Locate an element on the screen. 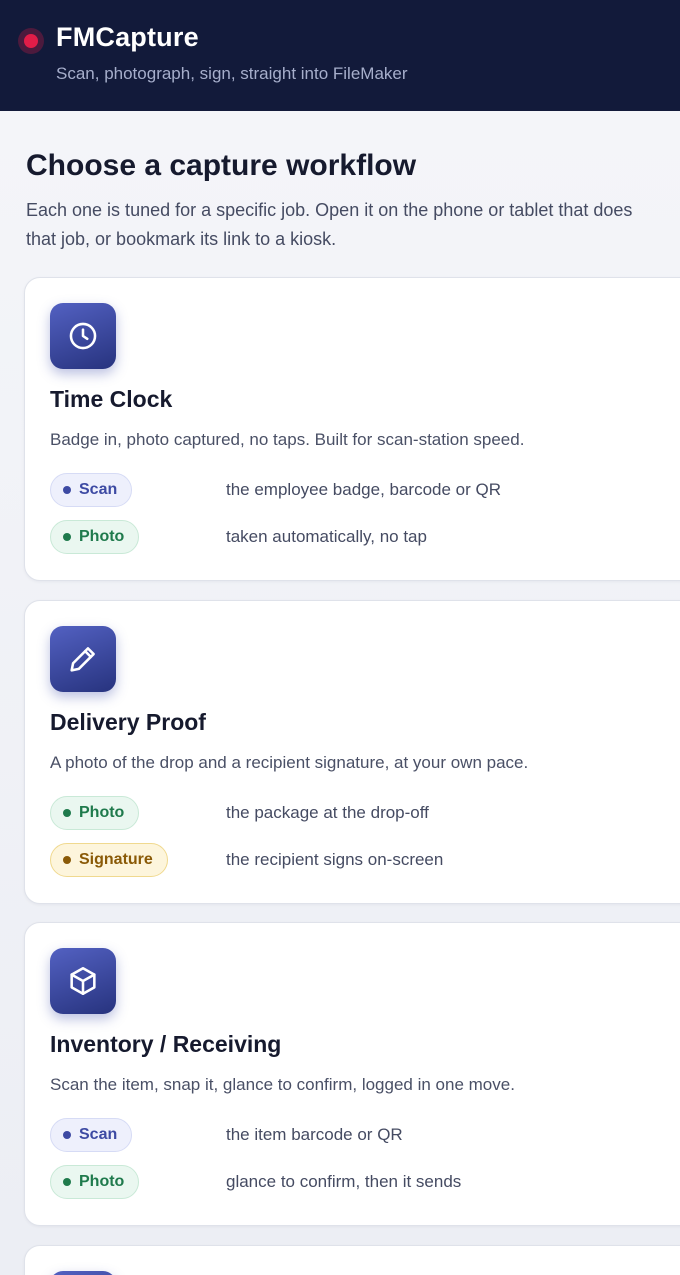 The height and width of the screenshot is (1275, 680). workflow-step: Photo the package at the drop-off is located at coordinates (365, 813).